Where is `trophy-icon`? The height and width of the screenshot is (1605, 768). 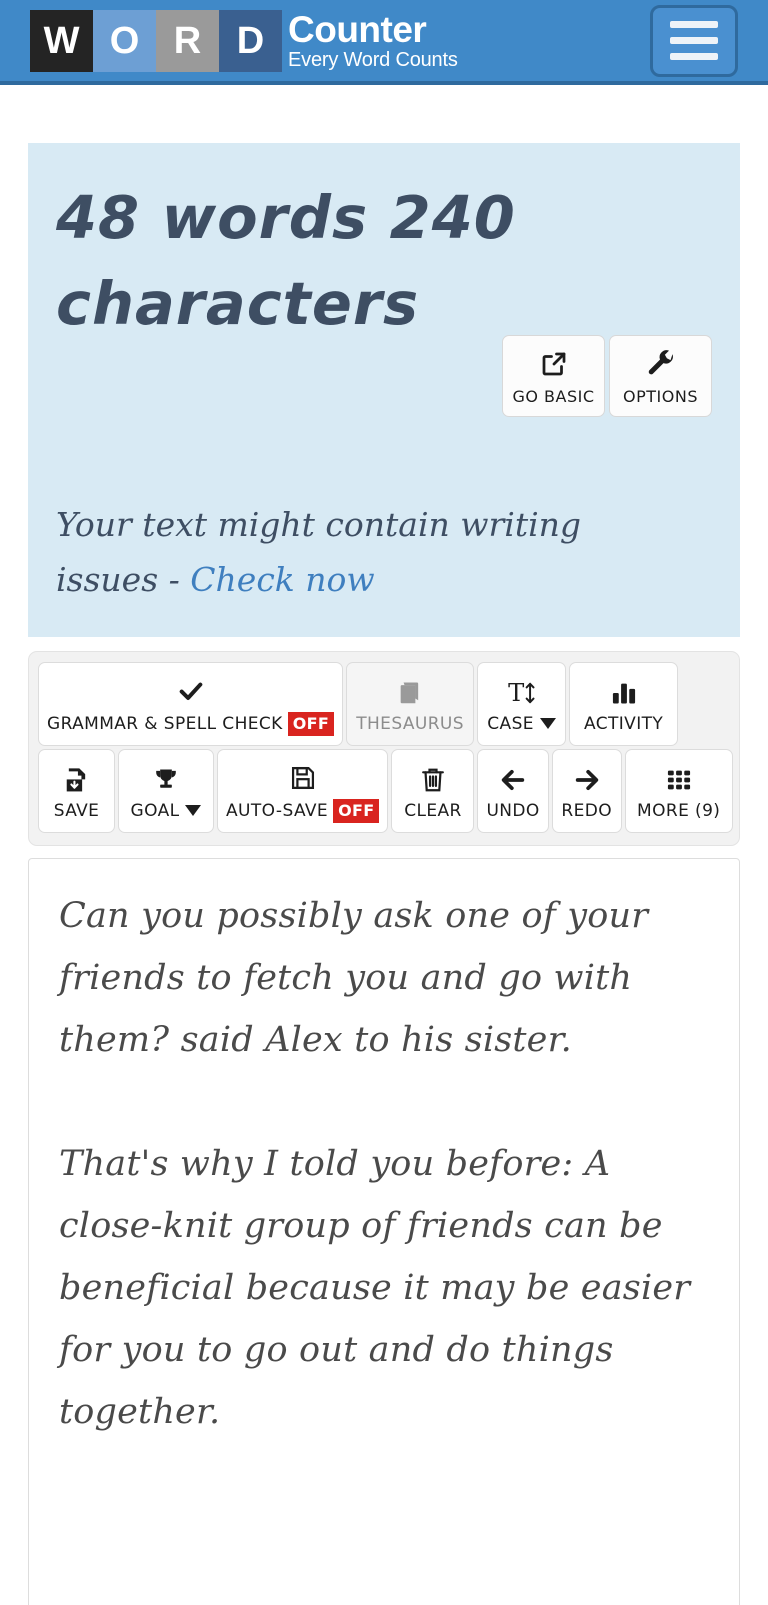 trophy-icon is located at coordinates (166, 780).